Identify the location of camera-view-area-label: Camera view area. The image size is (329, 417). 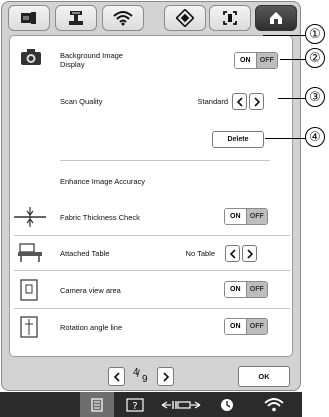
(90, 290).